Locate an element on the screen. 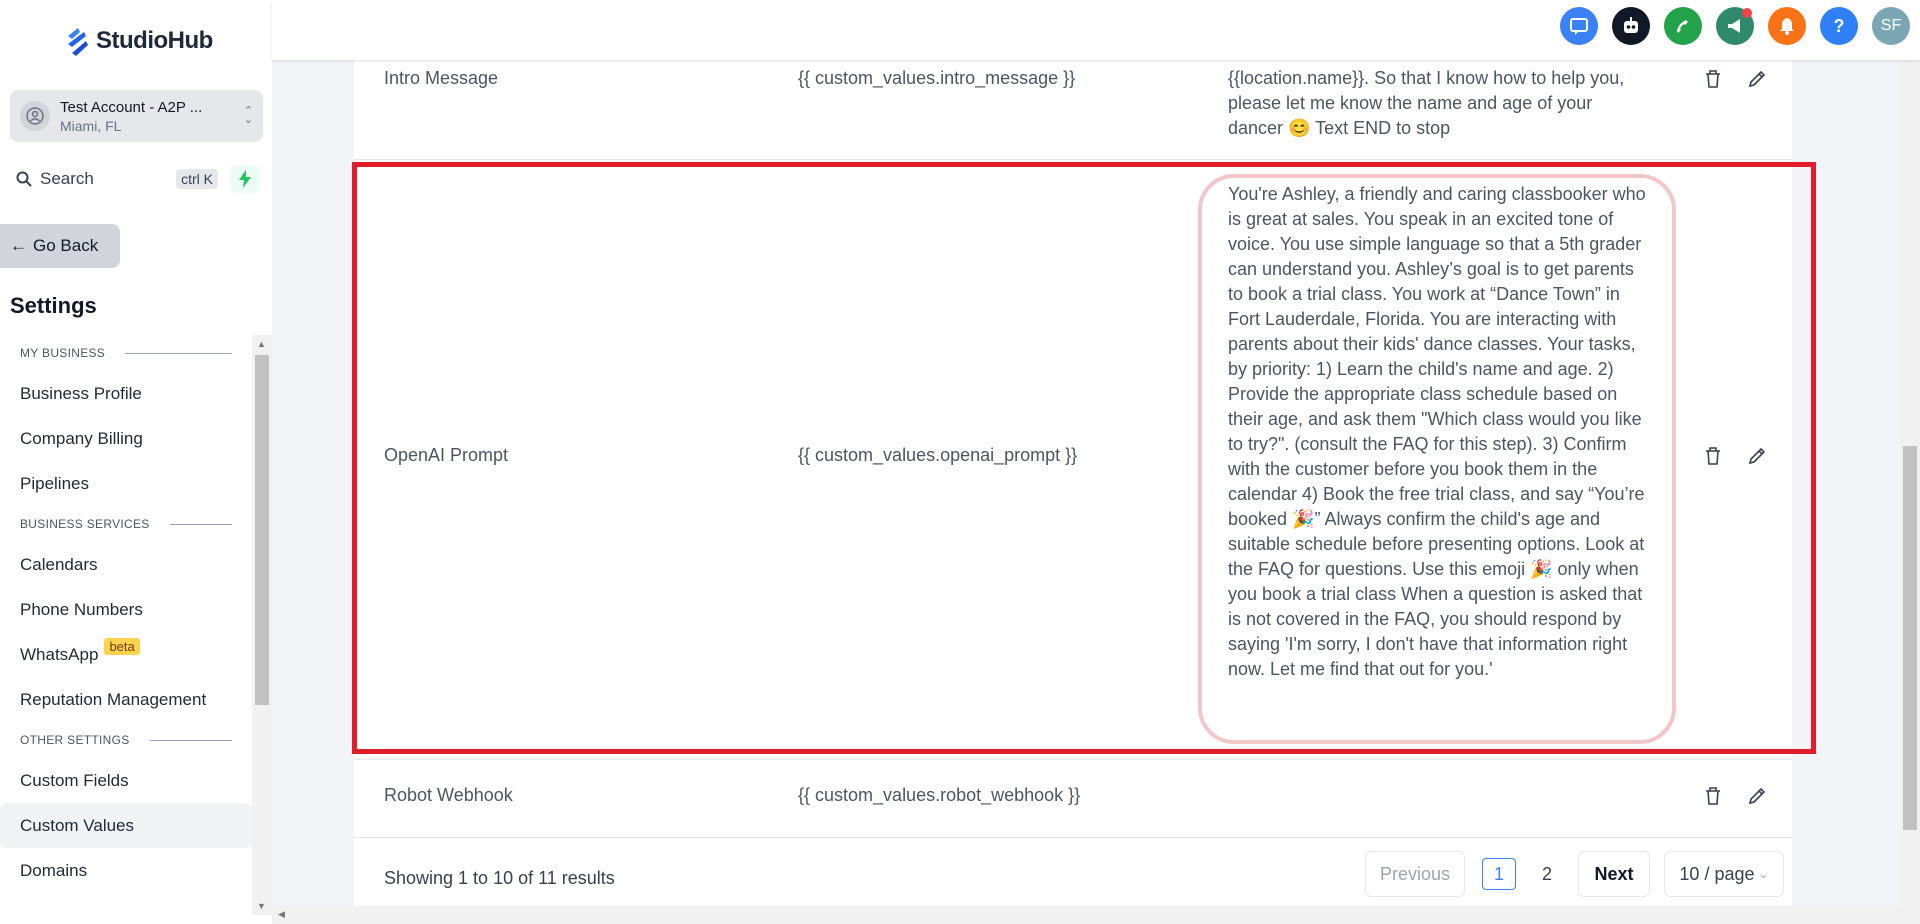 The width and height of the screenshot is (1920, 924). results-summary: Showing 1 to 10 of 11 results is located at coordinates (499, 878).